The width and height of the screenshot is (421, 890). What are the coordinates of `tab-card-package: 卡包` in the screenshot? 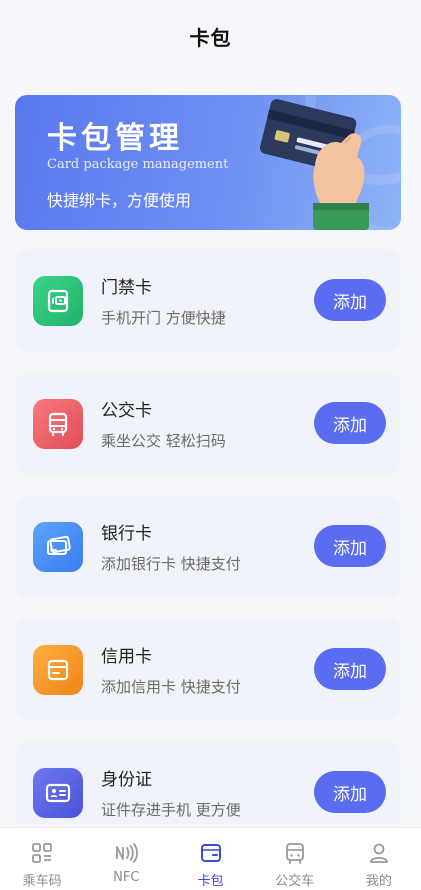 It's located at (210, 859).